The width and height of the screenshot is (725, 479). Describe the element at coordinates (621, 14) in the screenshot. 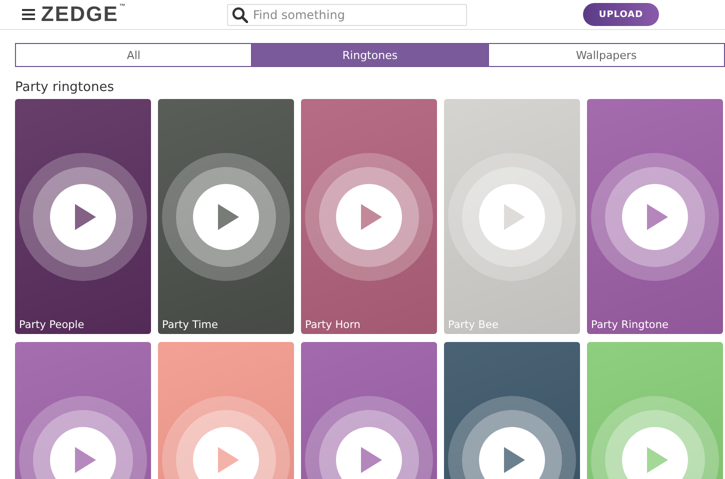

I see `upload-button: UPLOAD` at that location.